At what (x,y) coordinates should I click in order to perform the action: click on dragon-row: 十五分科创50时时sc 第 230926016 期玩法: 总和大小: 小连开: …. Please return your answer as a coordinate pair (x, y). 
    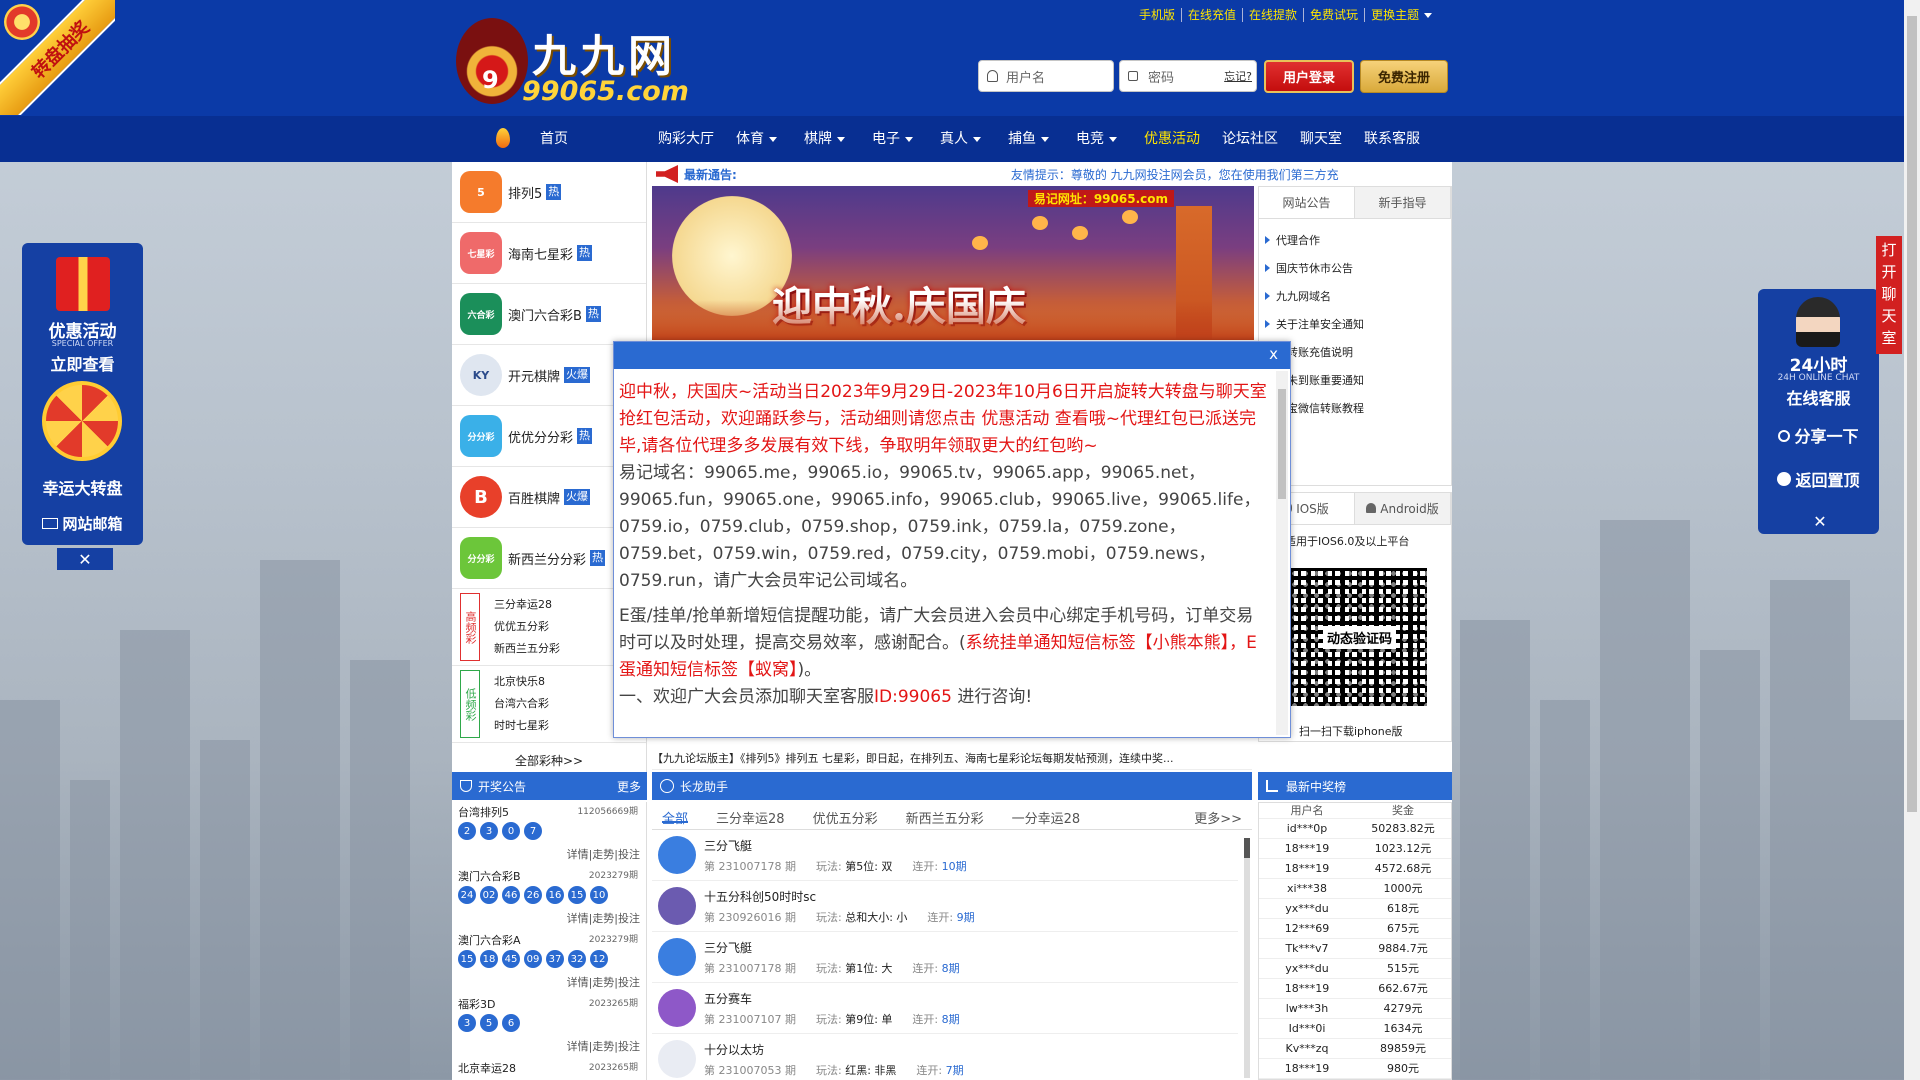
    Looking at the image, I should click on (945, 906).